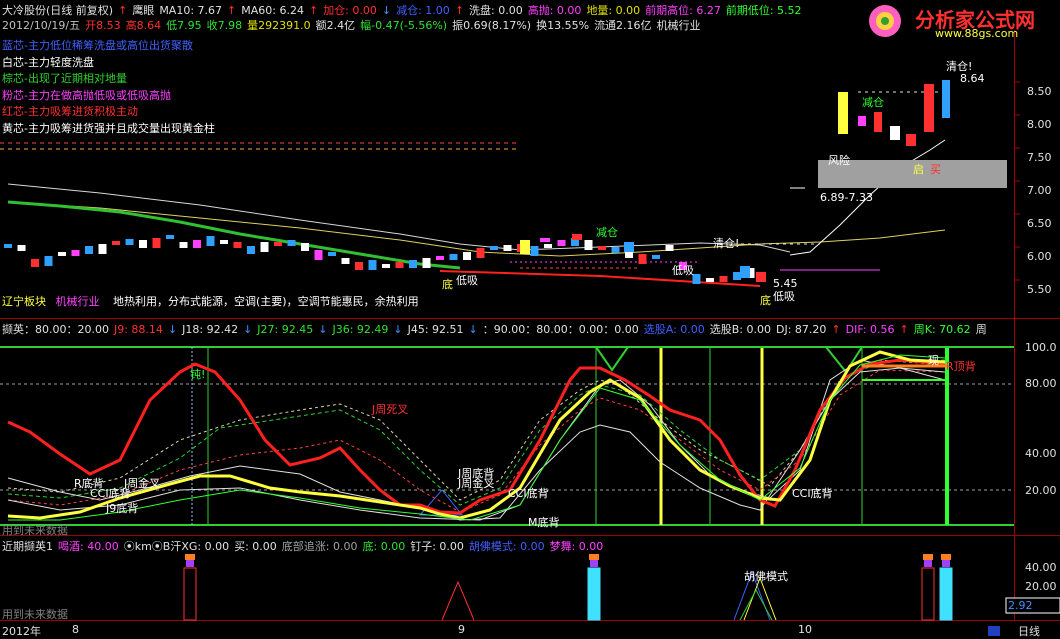 The image size is (1060, 639). I want to click on ind1.header-item: 选股A: 0.00, so click(674, 329).